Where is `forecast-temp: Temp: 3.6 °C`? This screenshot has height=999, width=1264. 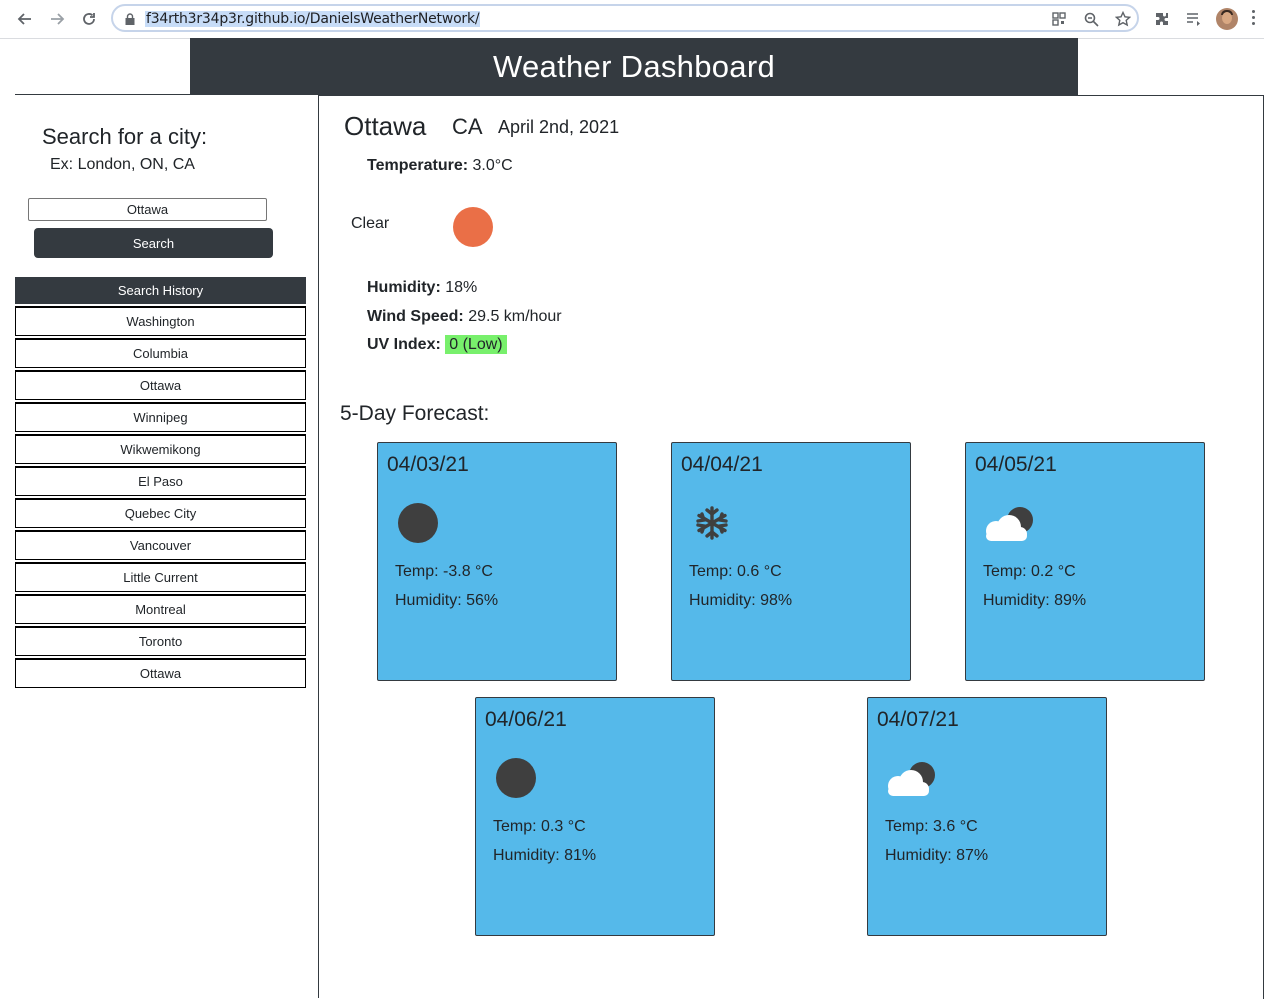 forecast-temp: Temp: 3.6 °C is located at coordinates (931, 826).